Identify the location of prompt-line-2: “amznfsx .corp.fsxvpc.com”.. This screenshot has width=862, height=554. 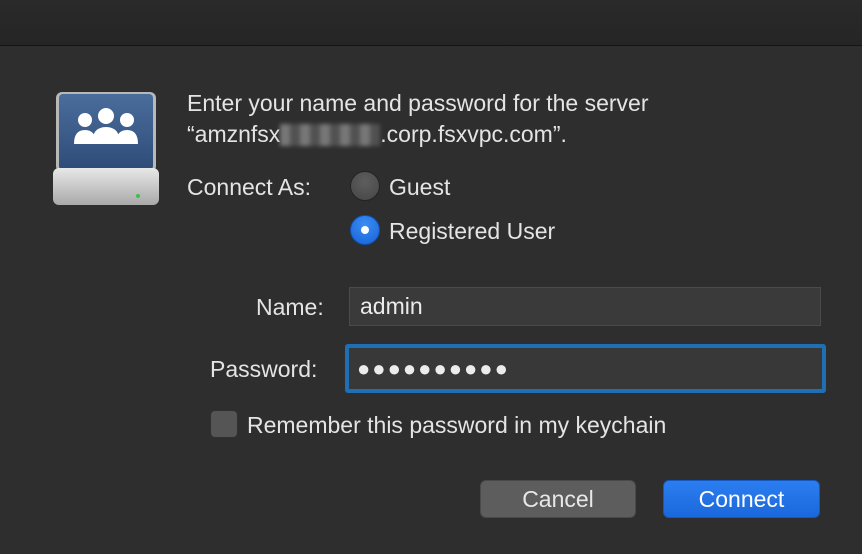
(507, 134).